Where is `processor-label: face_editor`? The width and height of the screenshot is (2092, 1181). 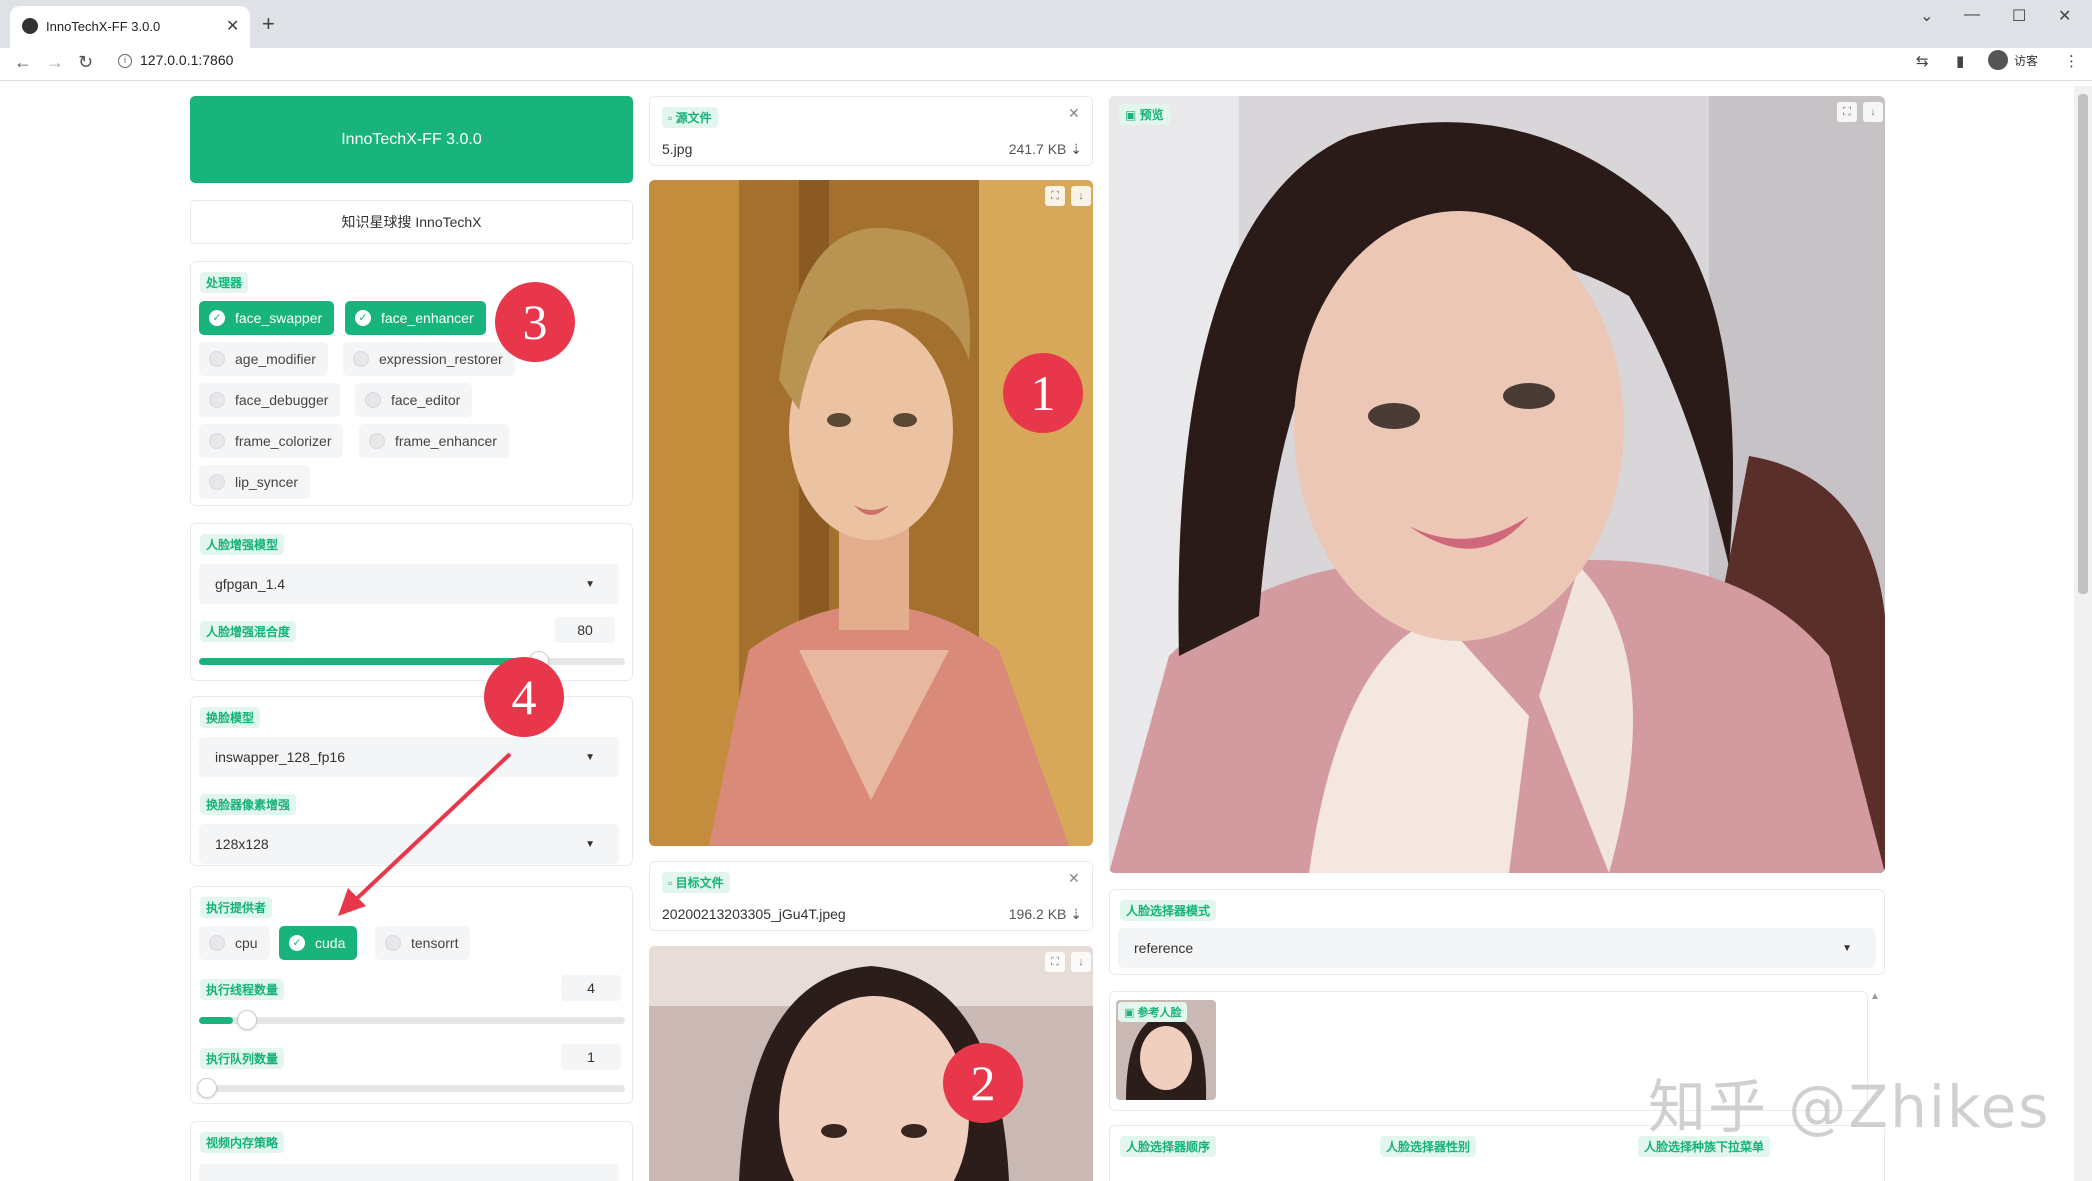 processor-label: face_editor is located at coordinates (426, 400).